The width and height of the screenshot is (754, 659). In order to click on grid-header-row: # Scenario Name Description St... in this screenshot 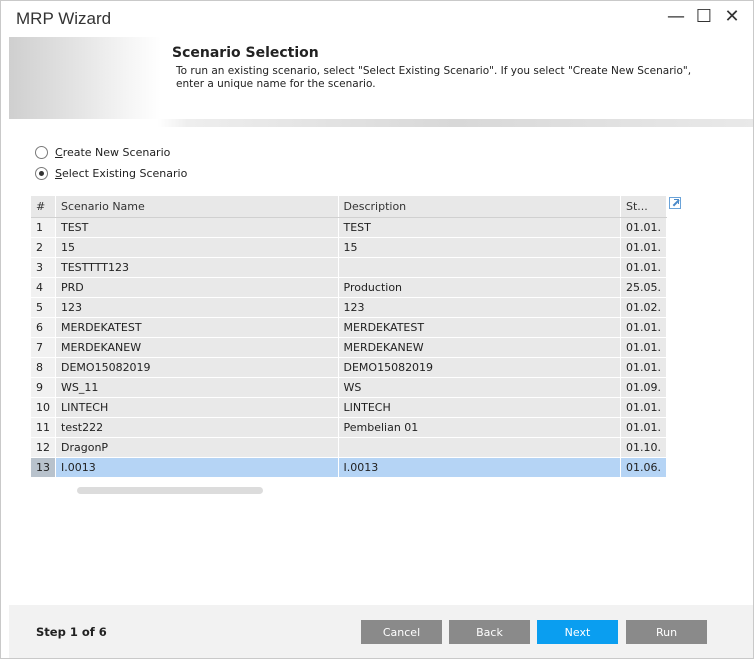, I will do `click(349, 207)`.